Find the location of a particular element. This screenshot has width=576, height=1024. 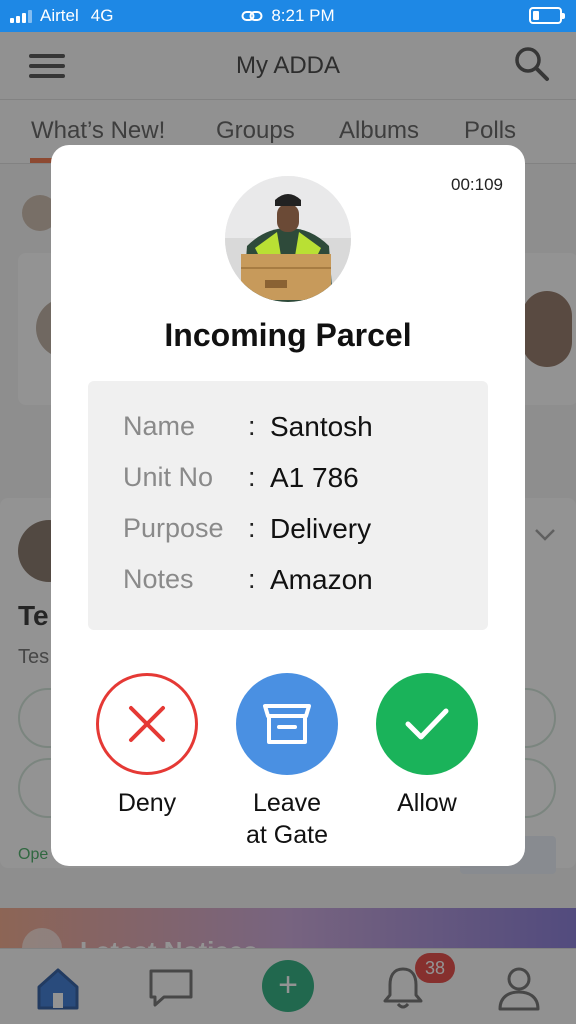

allow-circle is located at coordinates (427, 724).